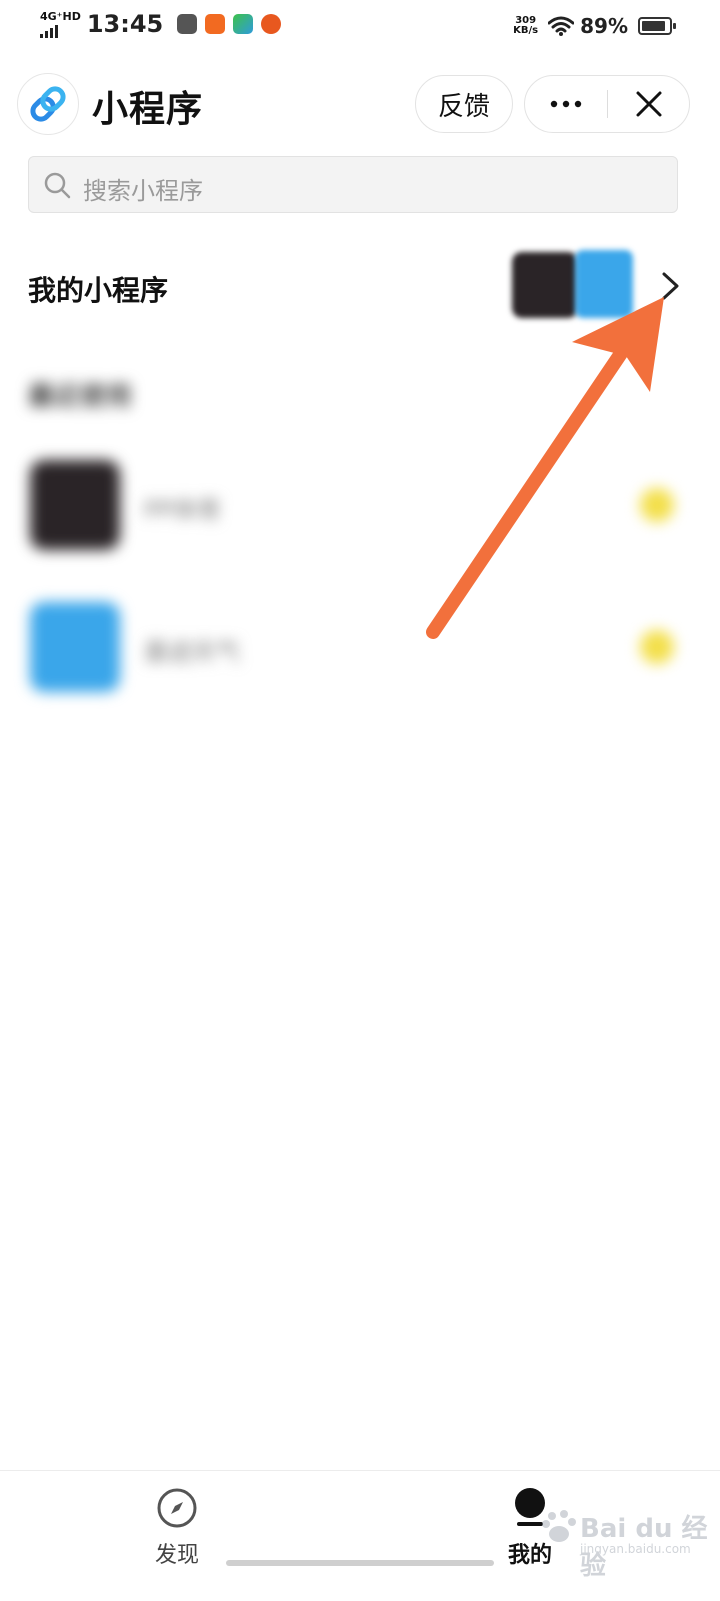 This screenshot has width=720, height=1601. Describe the element at coordinates (545, 468) in the screenshot. I see `annotation-arrow` at that location.